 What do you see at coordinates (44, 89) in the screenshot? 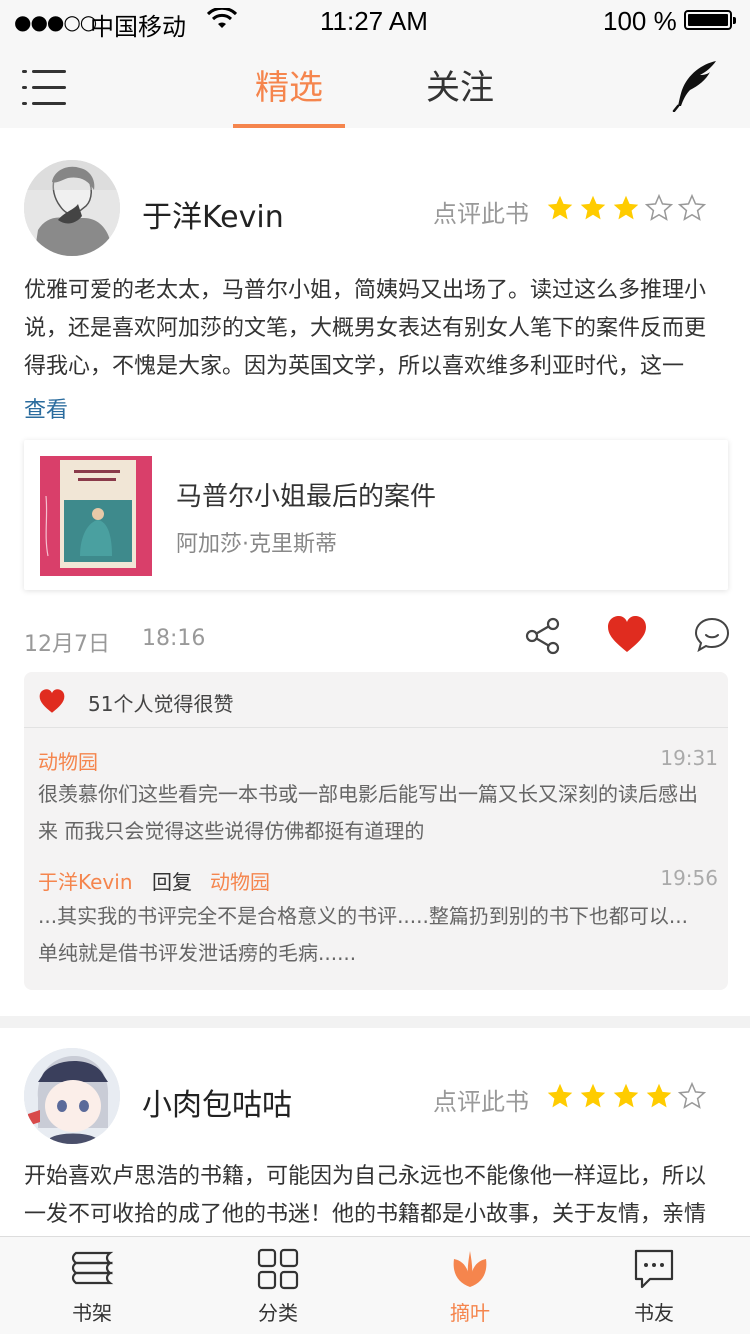
I see `menu-icon` at bounding box center [44, 89].